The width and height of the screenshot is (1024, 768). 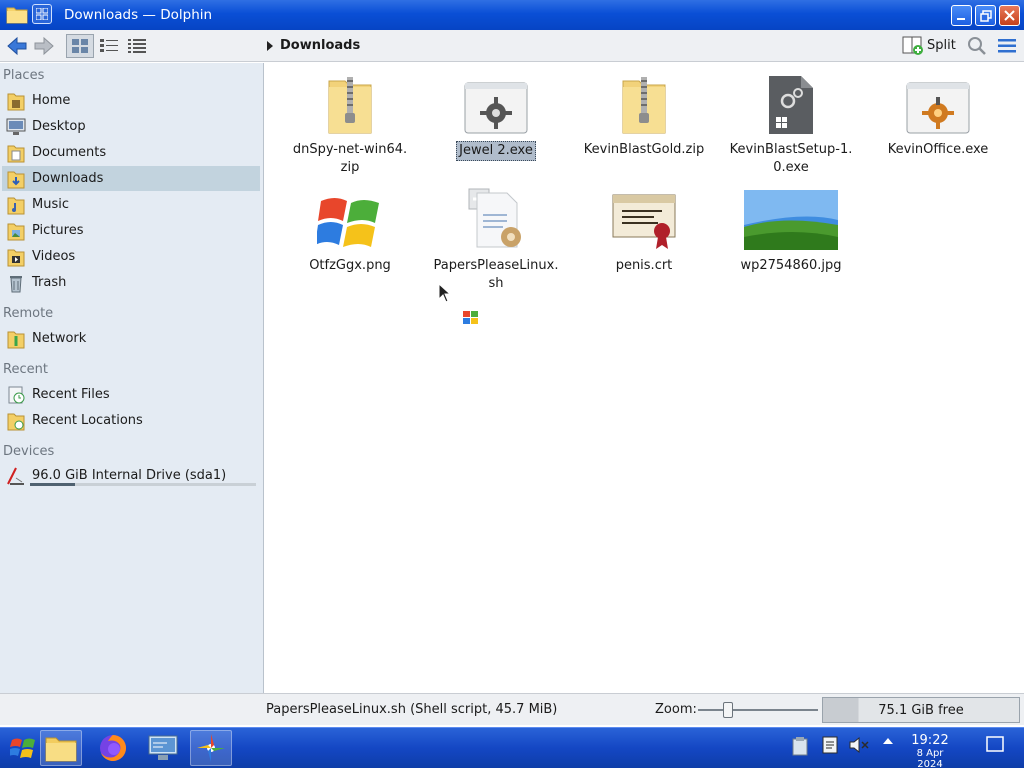 I want to click on sidebar-item-label: Recent Locations, so click(x=87, y=420).